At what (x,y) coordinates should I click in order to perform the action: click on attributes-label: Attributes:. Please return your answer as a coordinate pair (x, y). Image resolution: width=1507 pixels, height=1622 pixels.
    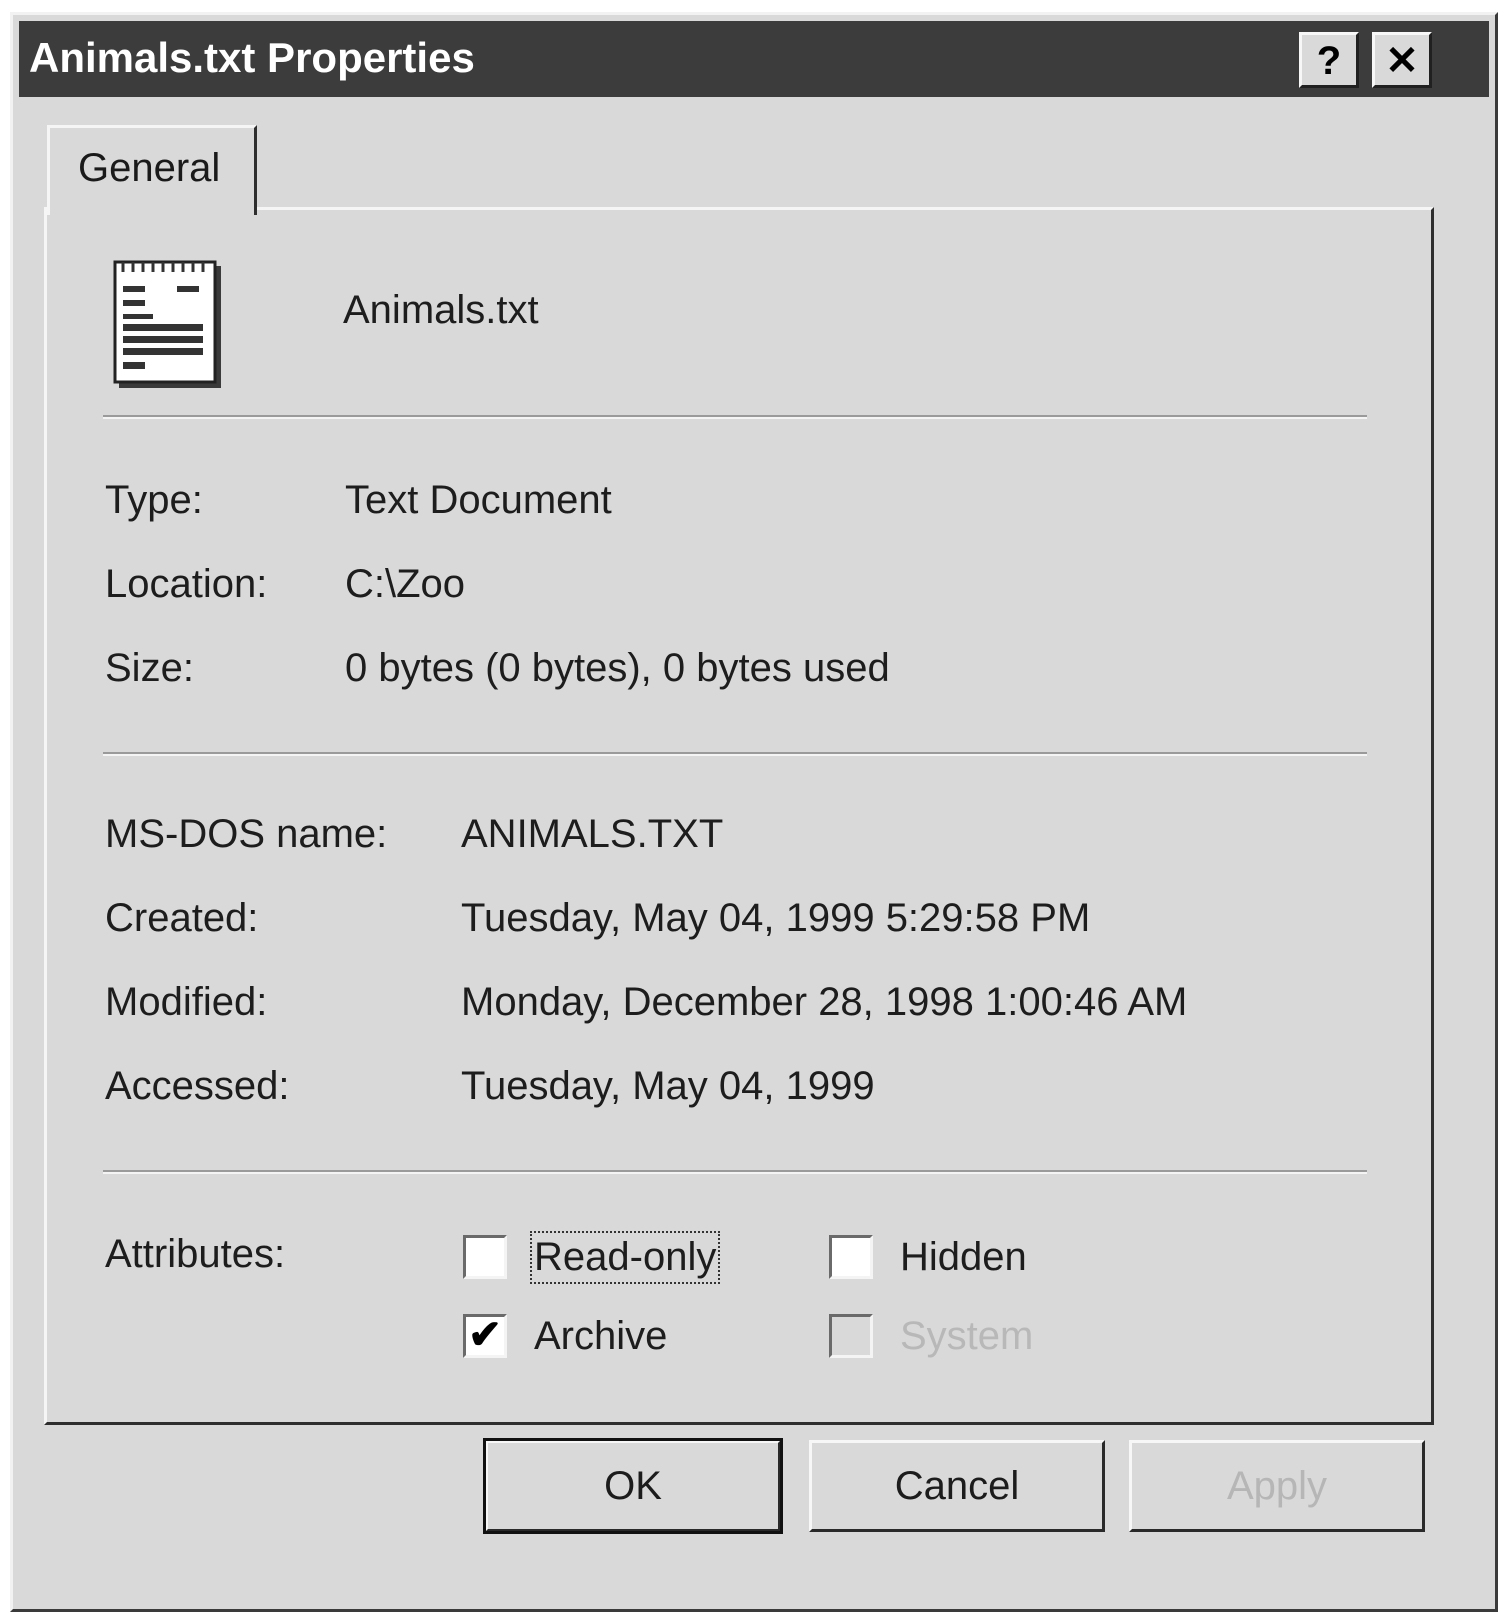
    Looking at the image, I should click on (195, 1254).